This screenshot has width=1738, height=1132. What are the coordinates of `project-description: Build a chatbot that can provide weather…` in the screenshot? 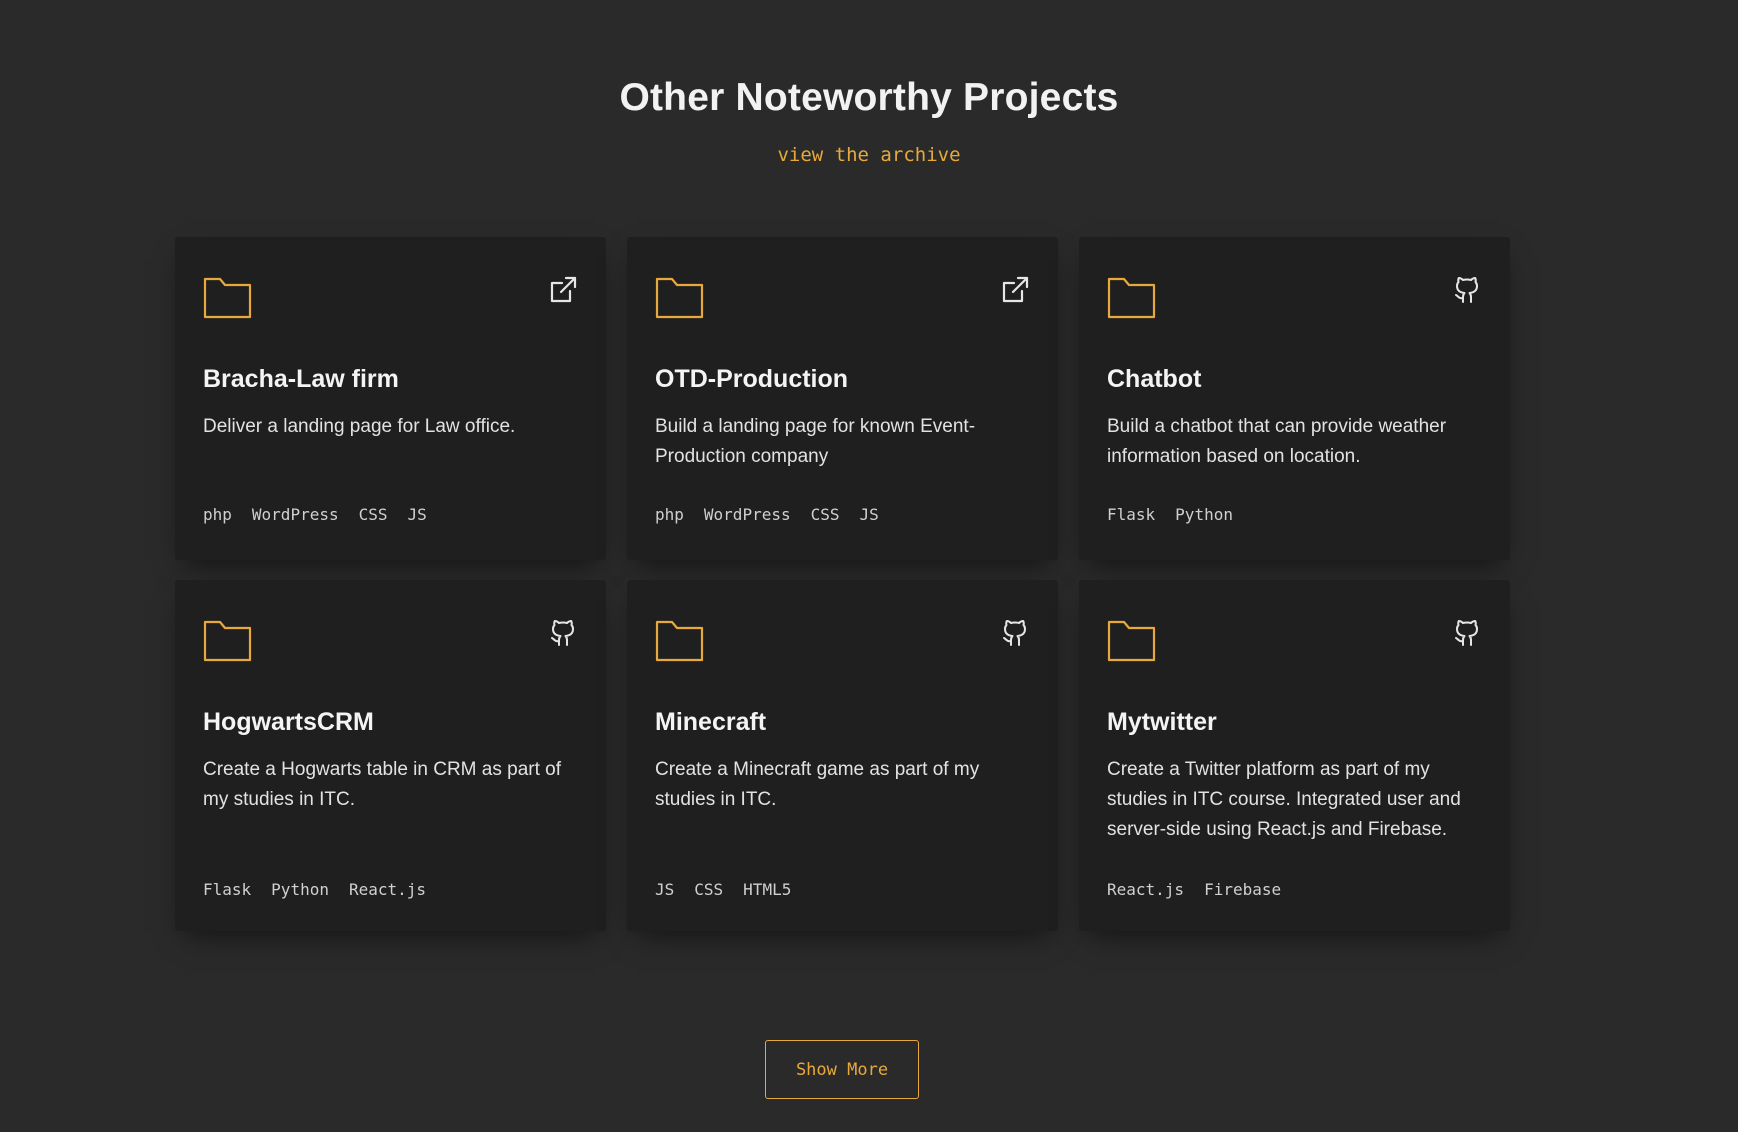 It's located at (1277, 441).